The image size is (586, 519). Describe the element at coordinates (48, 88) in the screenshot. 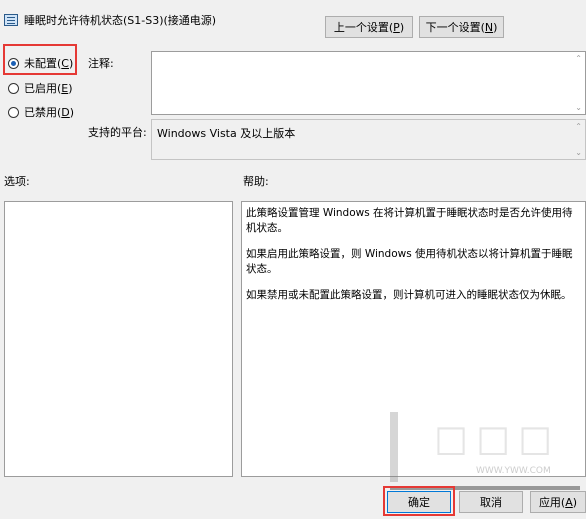

I see `radio-enabled-label: 已启用(E)` at that location.